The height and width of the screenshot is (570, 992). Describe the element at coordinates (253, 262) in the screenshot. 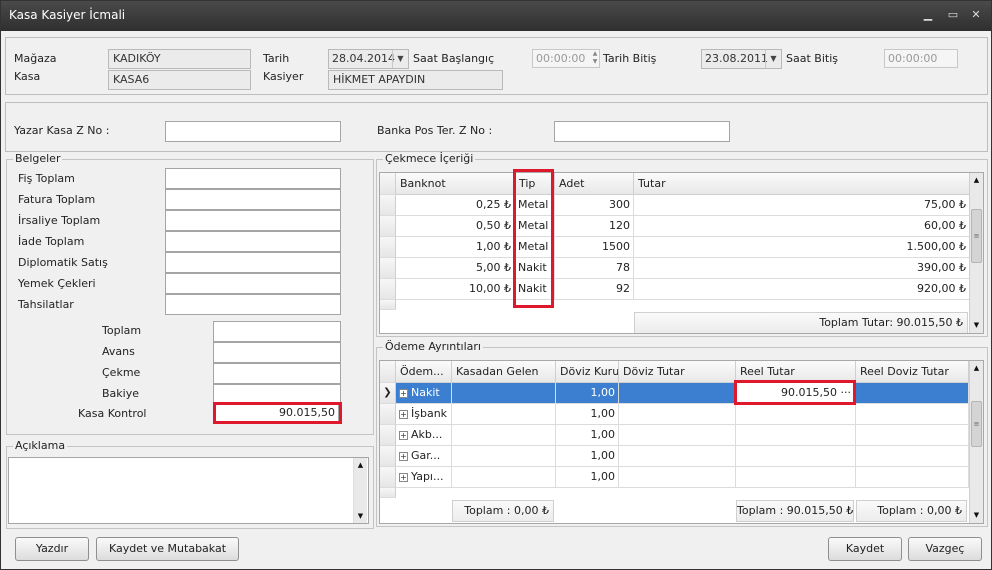

I see `diplomatik-satis-input` at that location.